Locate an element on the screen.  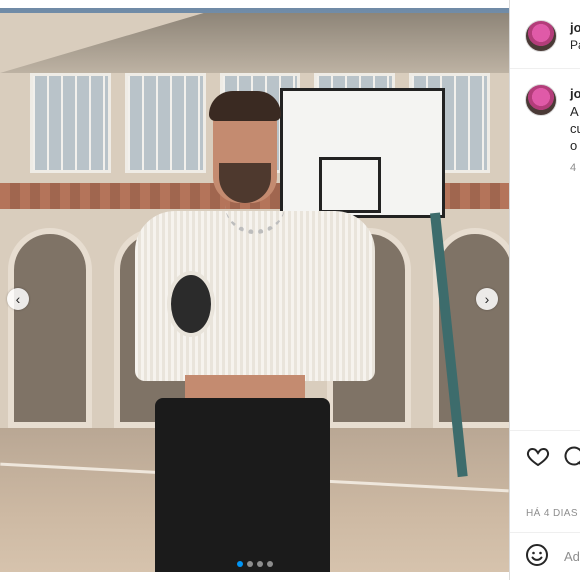
chevron-right-icon: › is located at coordinates (487, 299).